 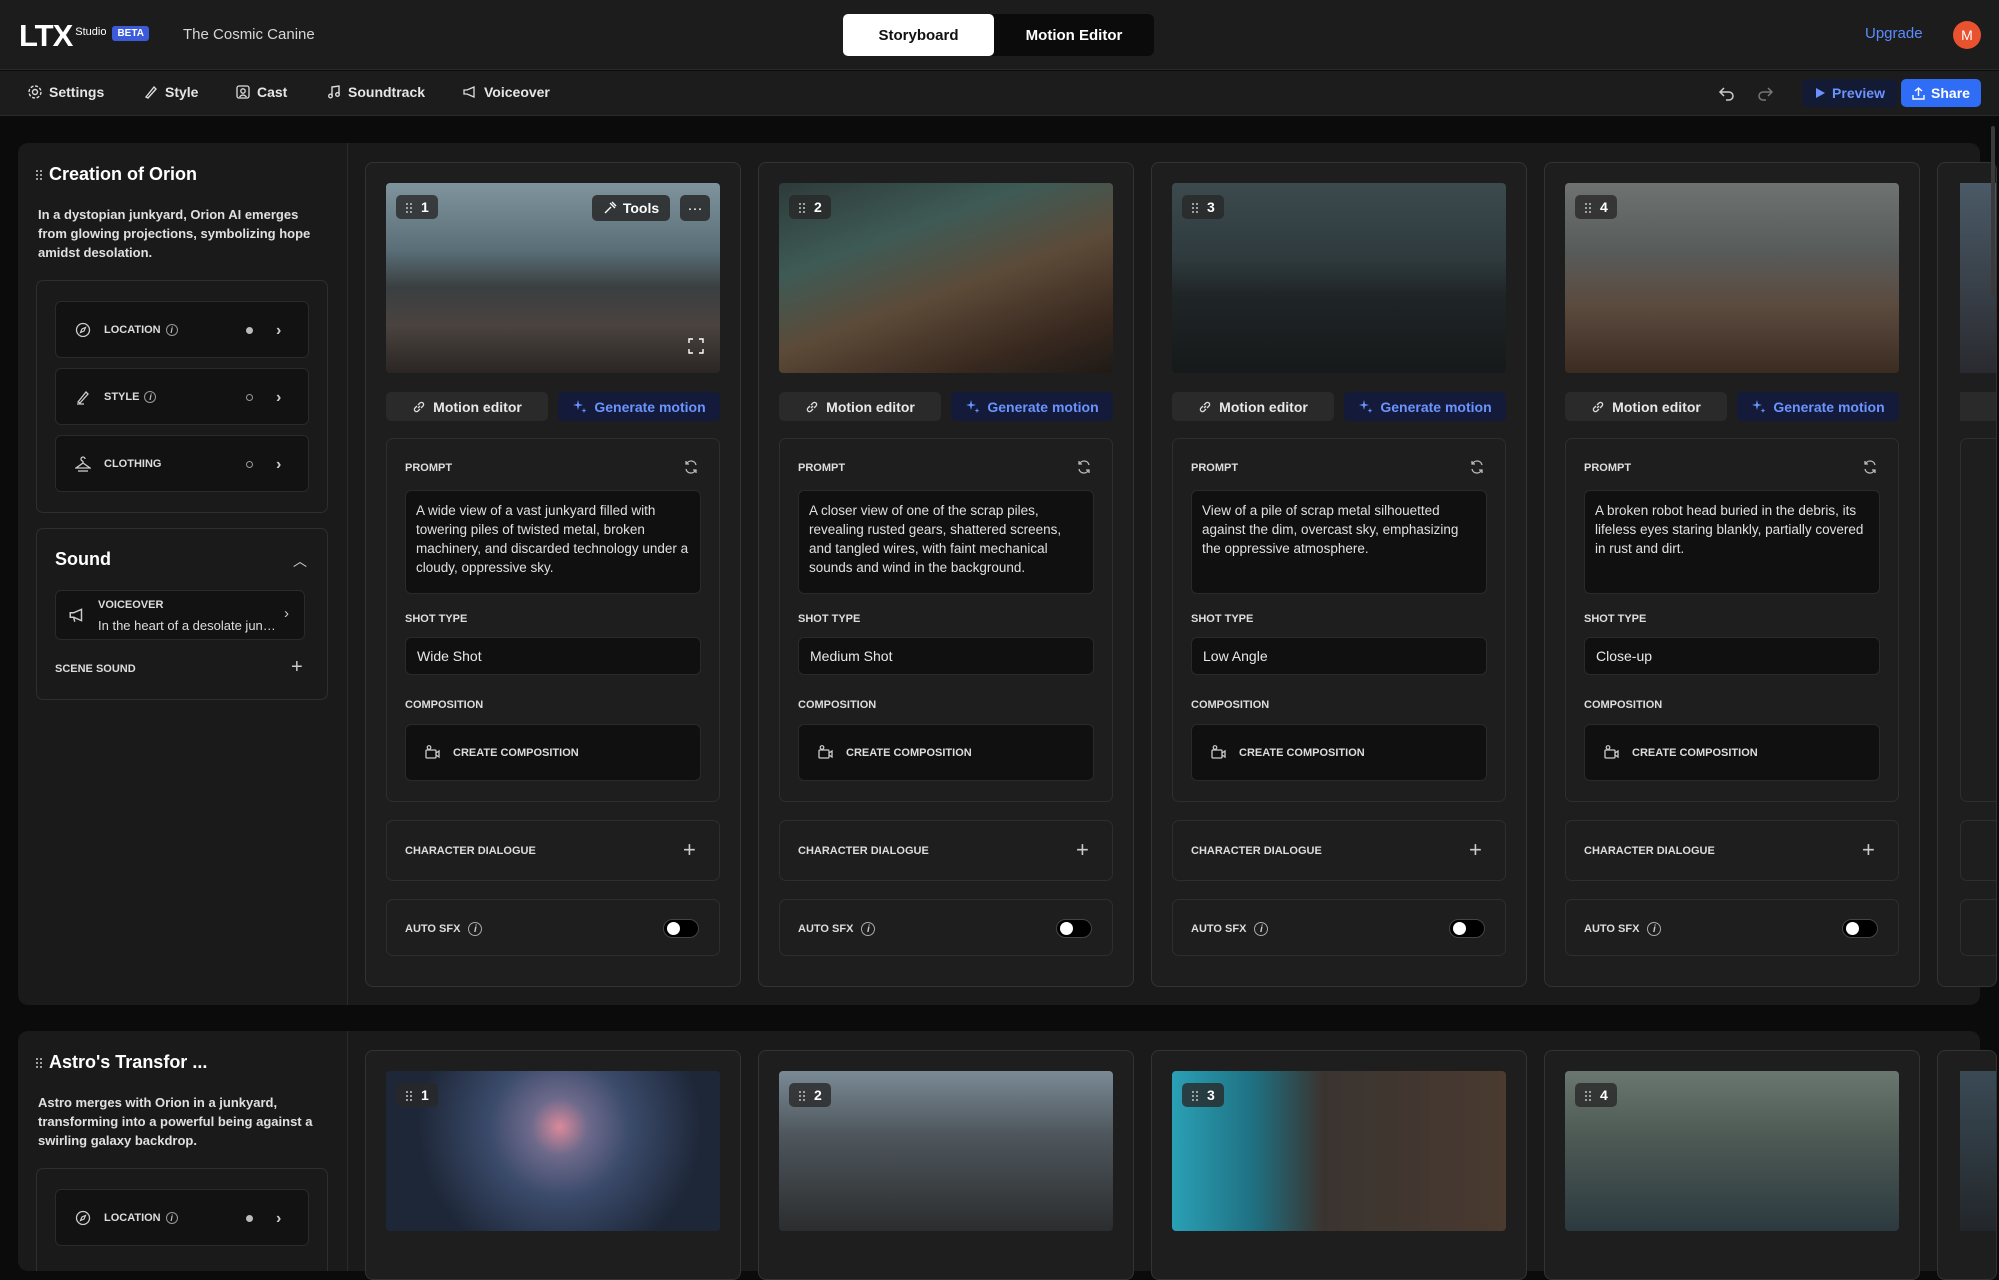 I want to click on chevron-right-icon: ›, so click(x=279, y=330).